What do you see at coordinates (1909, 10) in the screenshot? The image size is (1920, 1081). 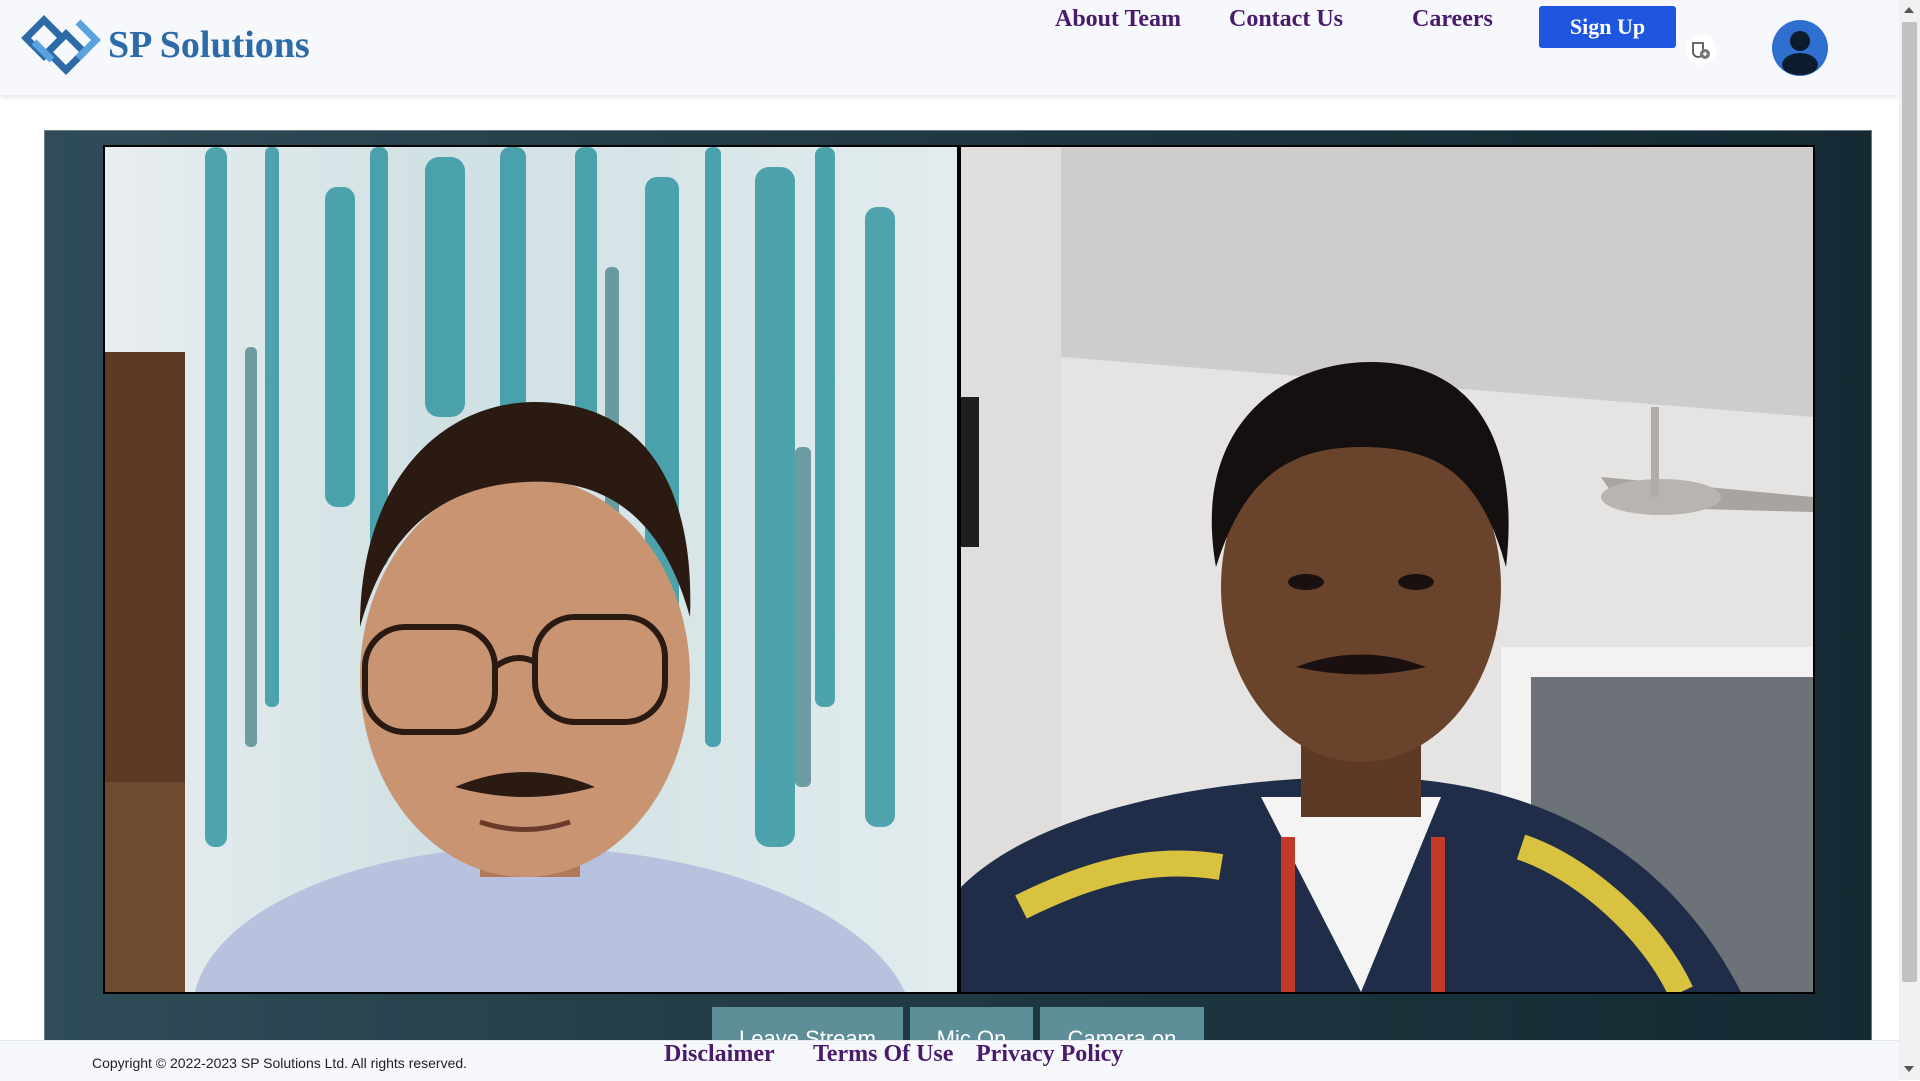 I see `scroll-up-arrow-icon` at bounding box center [1909, 10].